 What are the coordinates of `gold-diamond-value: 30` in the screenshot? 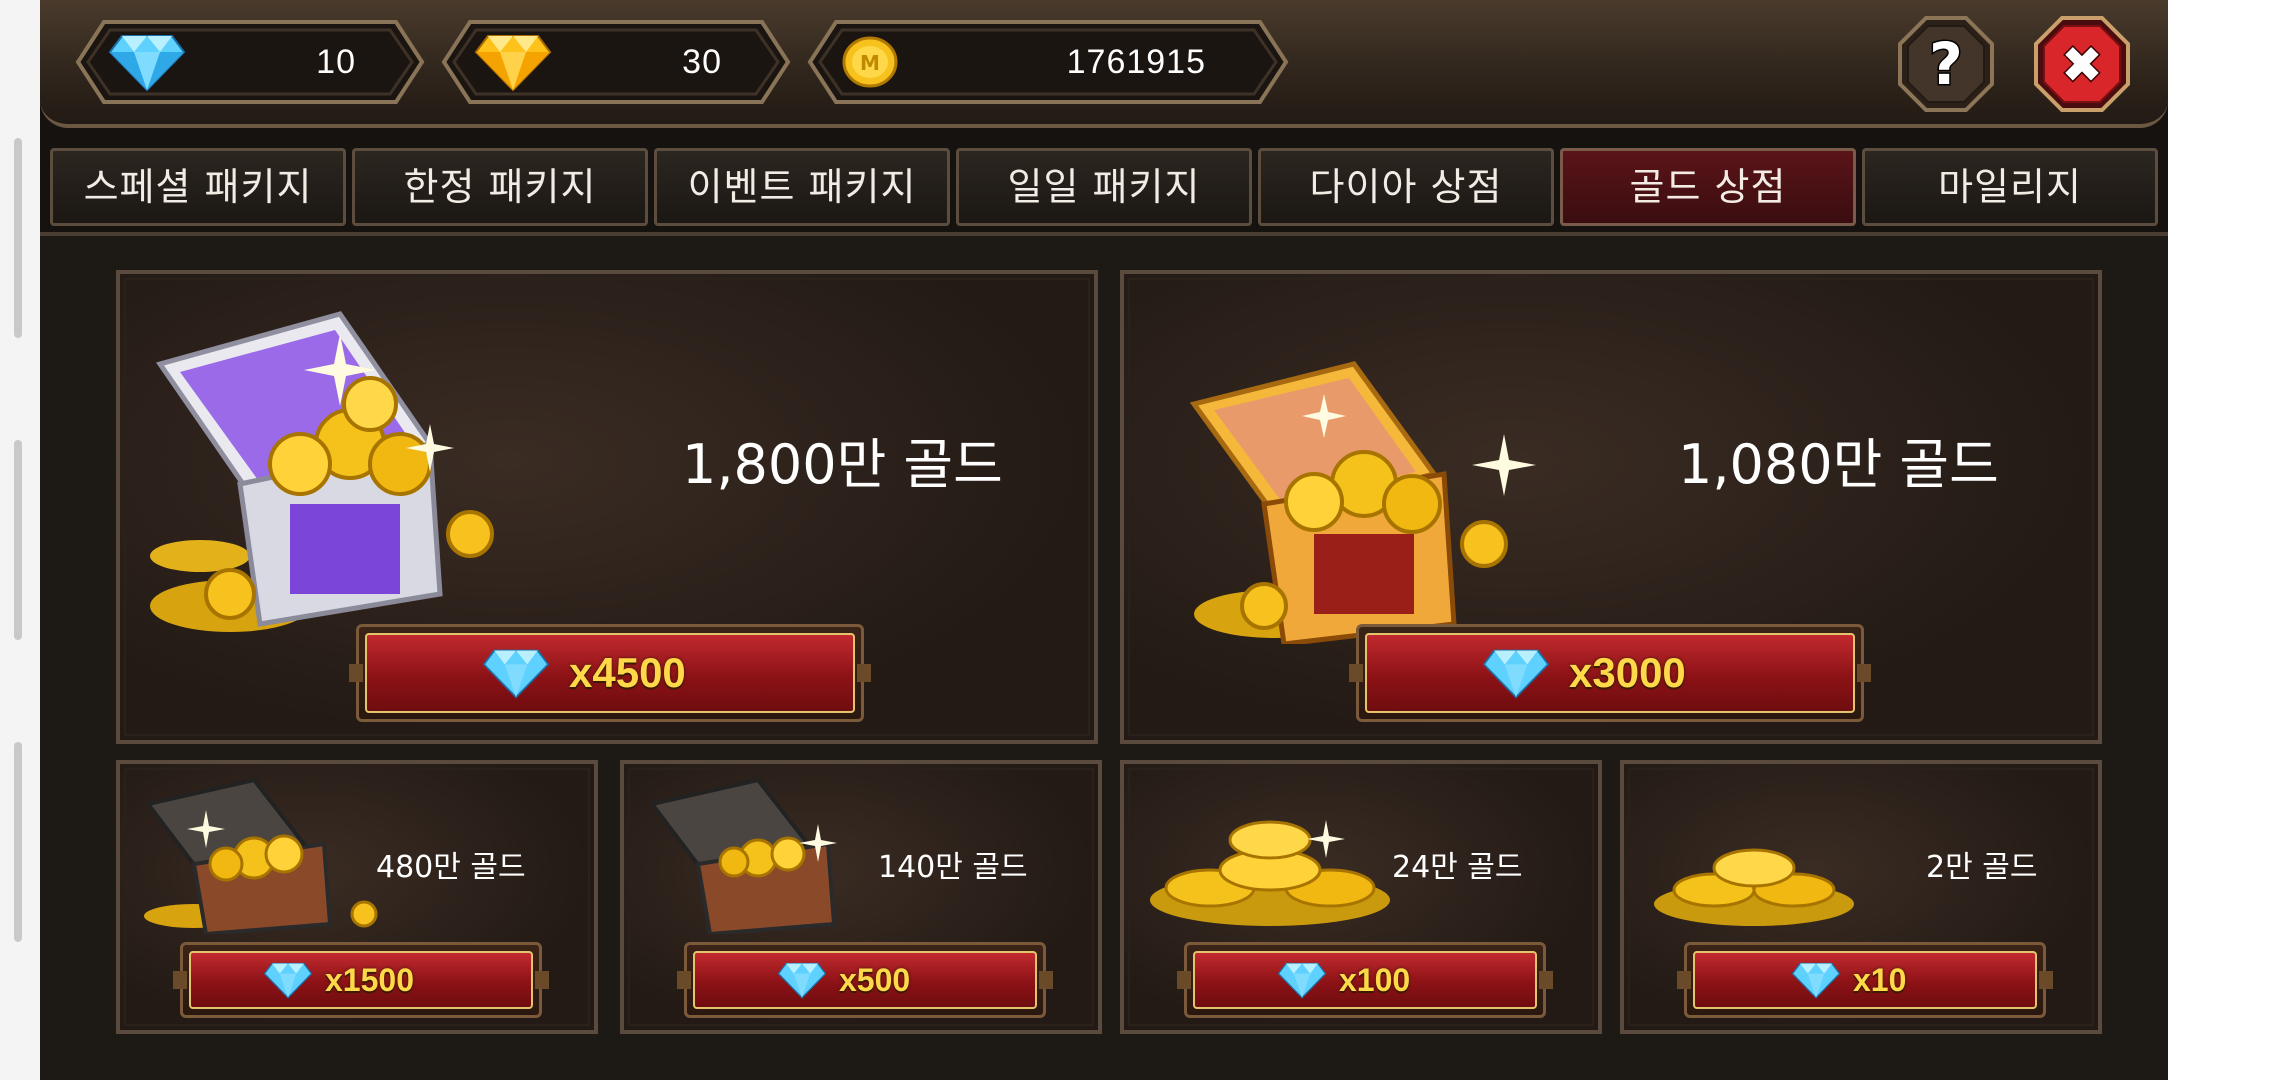 It's located at (702, 62).